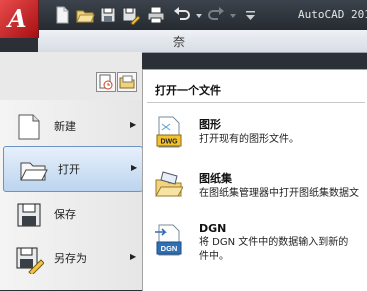 This screenshot has height=291, width=367. Describe the element at coordinates (69, 169) in the screenshot. I see `menu-item-label: 打开` at that location.